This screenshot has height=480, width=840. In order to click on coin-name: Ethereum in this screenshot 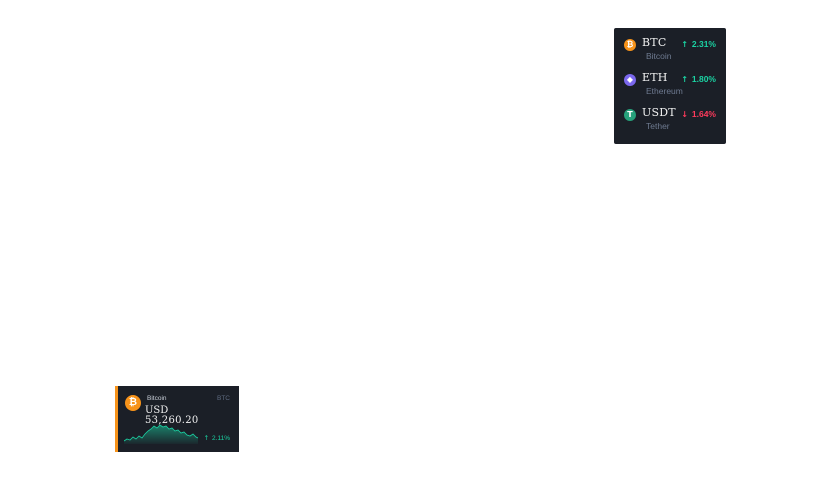, I will do `click(664, 91)`.